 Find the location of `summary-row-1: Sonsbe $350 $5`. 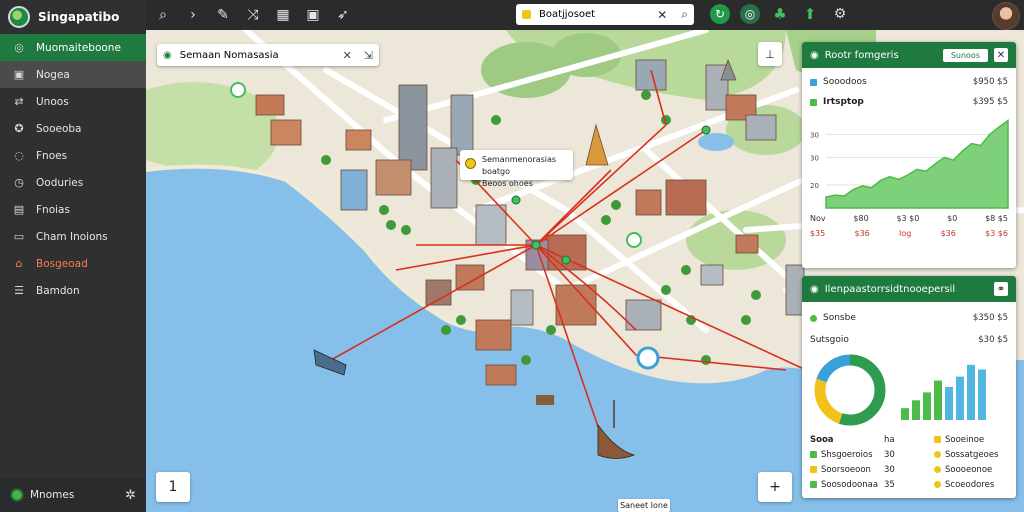

summary-row-1: Sonsbe $350 $5 is located at coordinates (909, 318).